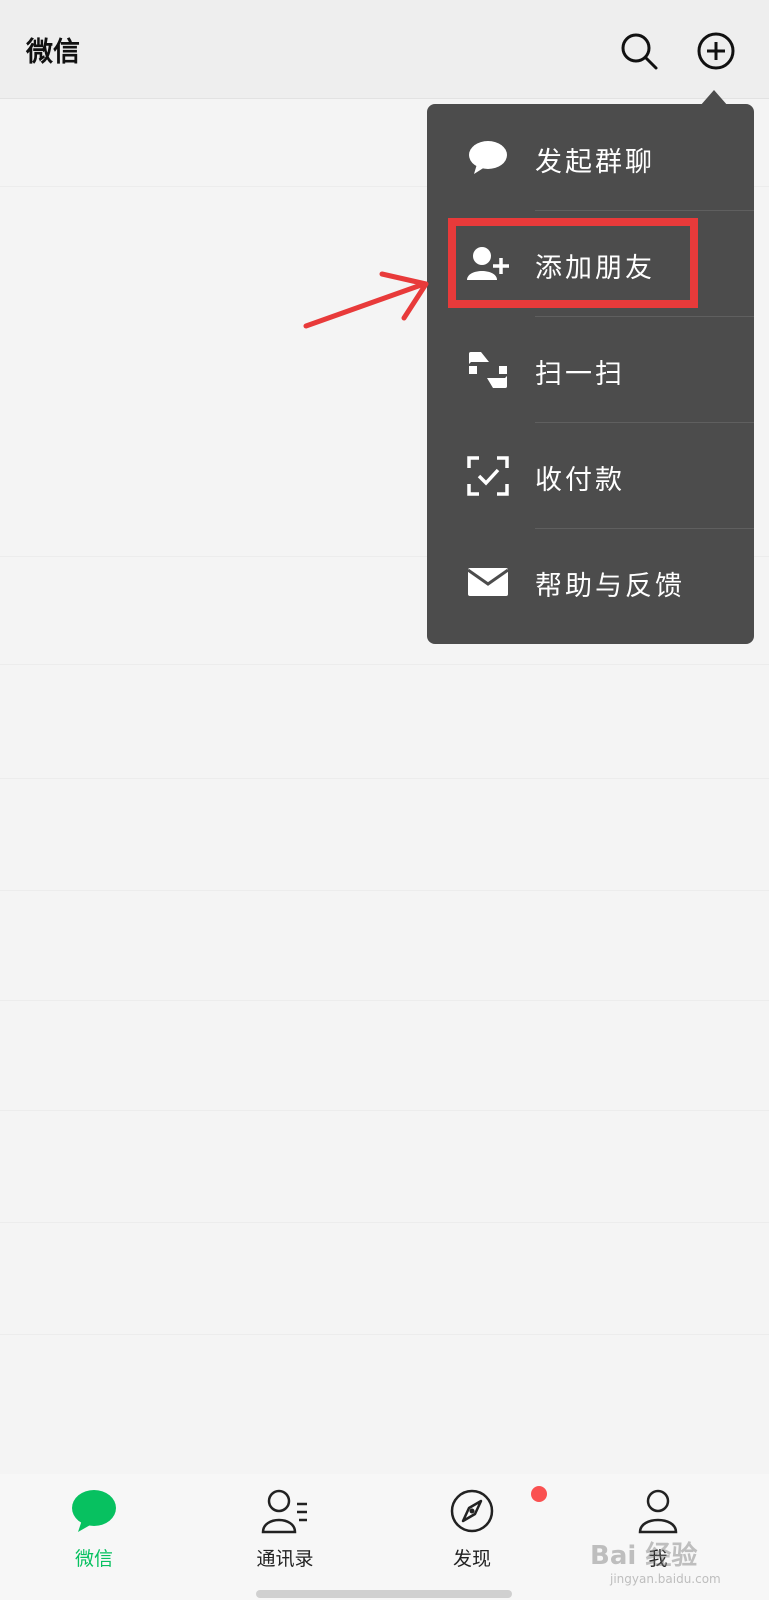  What do you see at coordinates (488, 476) in the screenshot?
I see `payment-icon` at bounding box center [488, 476].